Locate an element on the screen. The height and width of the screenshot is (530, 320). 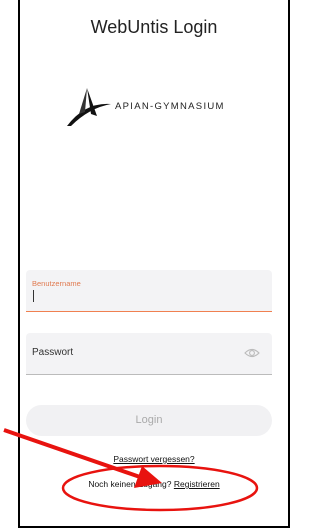
school-logo: APIAN-GYMNASIUM is located at coordinates (165, 107).